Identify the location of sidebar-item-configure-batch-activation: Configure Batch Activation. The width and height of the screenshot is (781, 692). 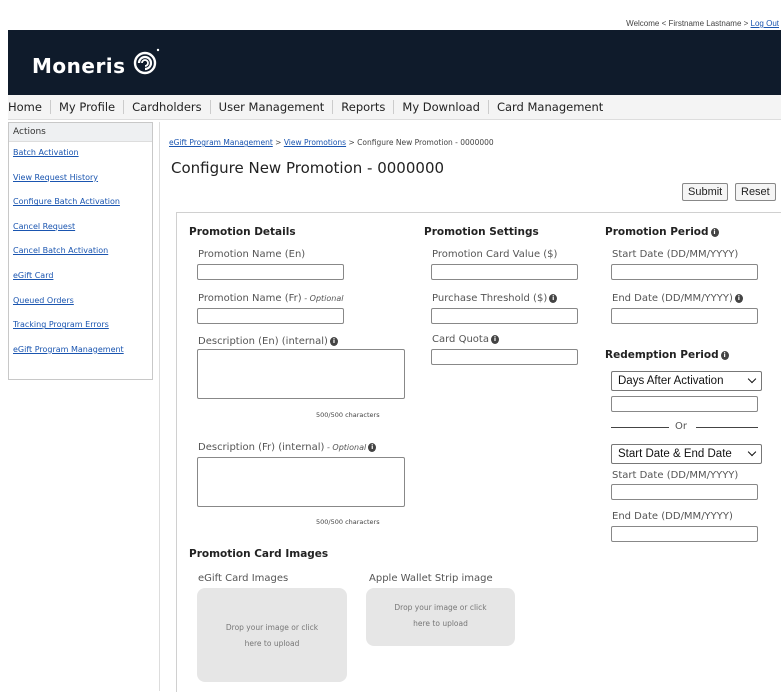
(80, 202).